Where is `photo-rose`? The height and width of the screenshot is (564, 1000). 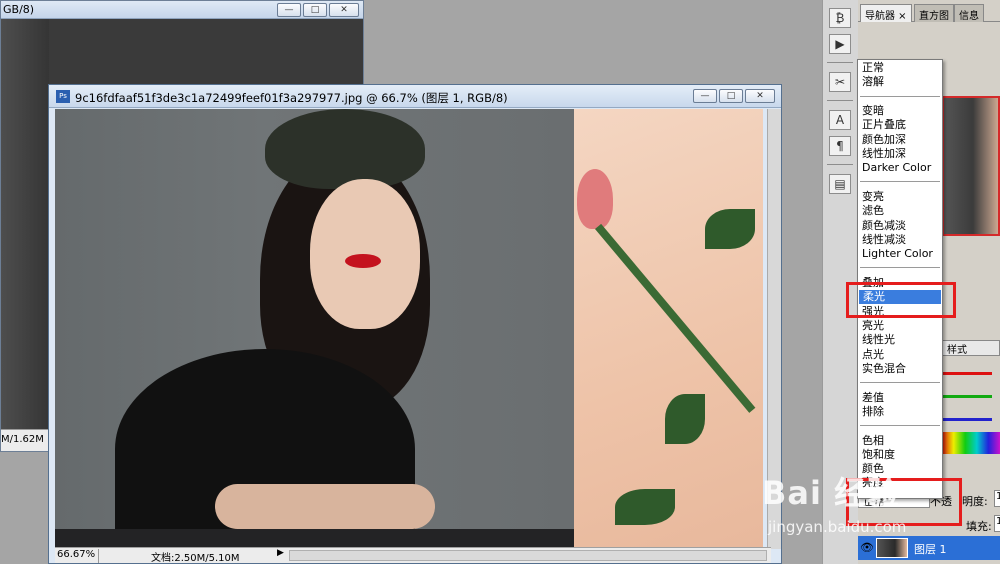 photo-rose is located at coordinates (595, 199).